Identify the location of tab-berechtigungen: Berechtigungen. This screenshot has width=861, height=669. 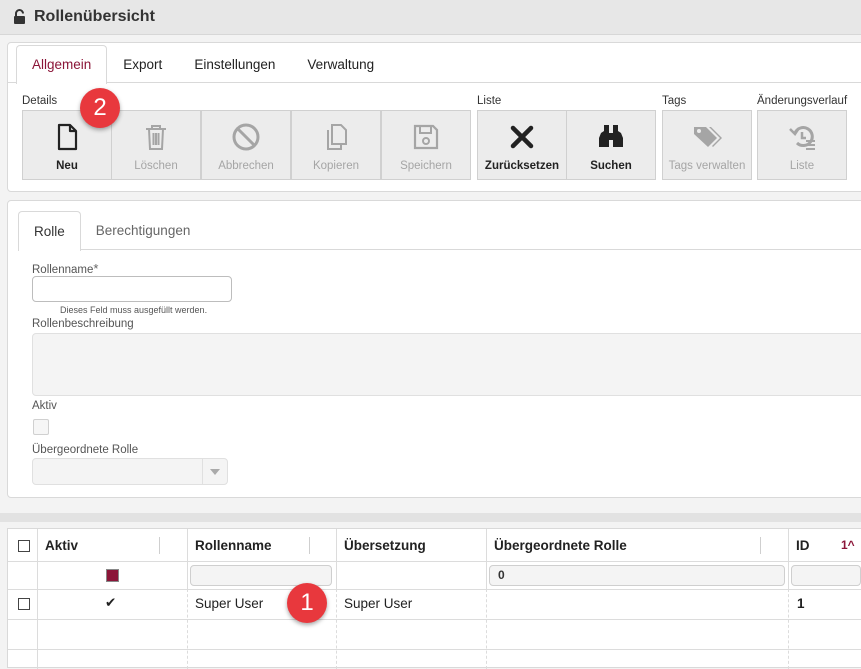
(143, 230).